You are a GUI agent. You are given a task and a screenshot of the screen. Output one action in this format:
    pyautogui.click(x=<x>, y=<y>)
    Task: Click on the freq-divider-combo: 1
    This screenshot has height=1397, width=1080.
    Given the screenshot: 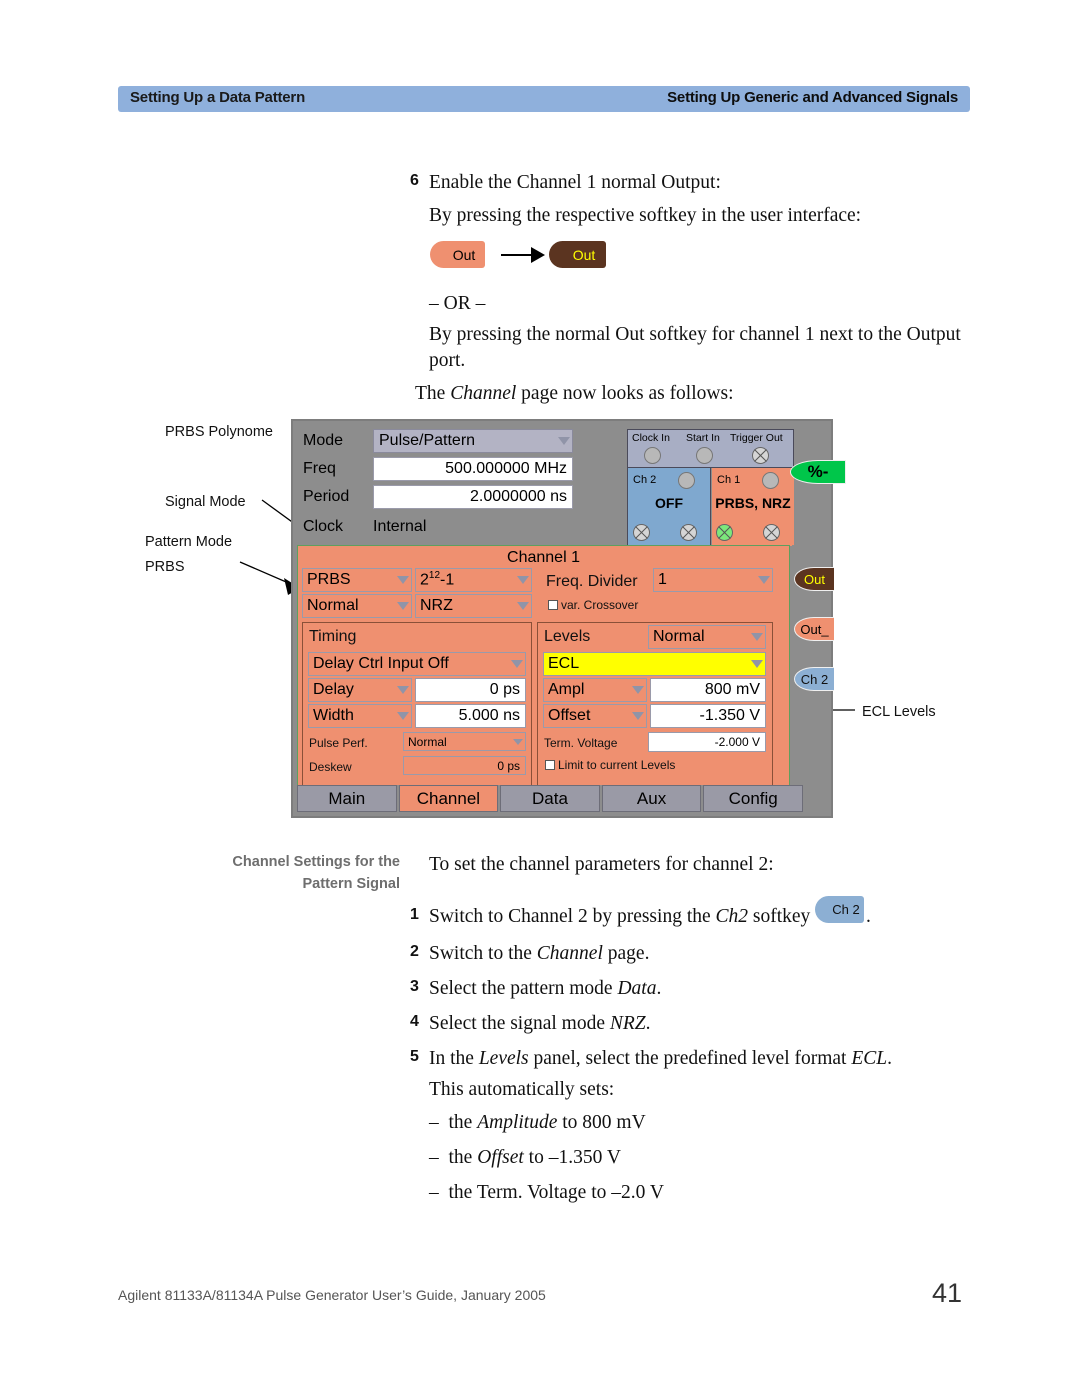 What is the action you would take?
    pyautogui.click(x=713, y=580)
    